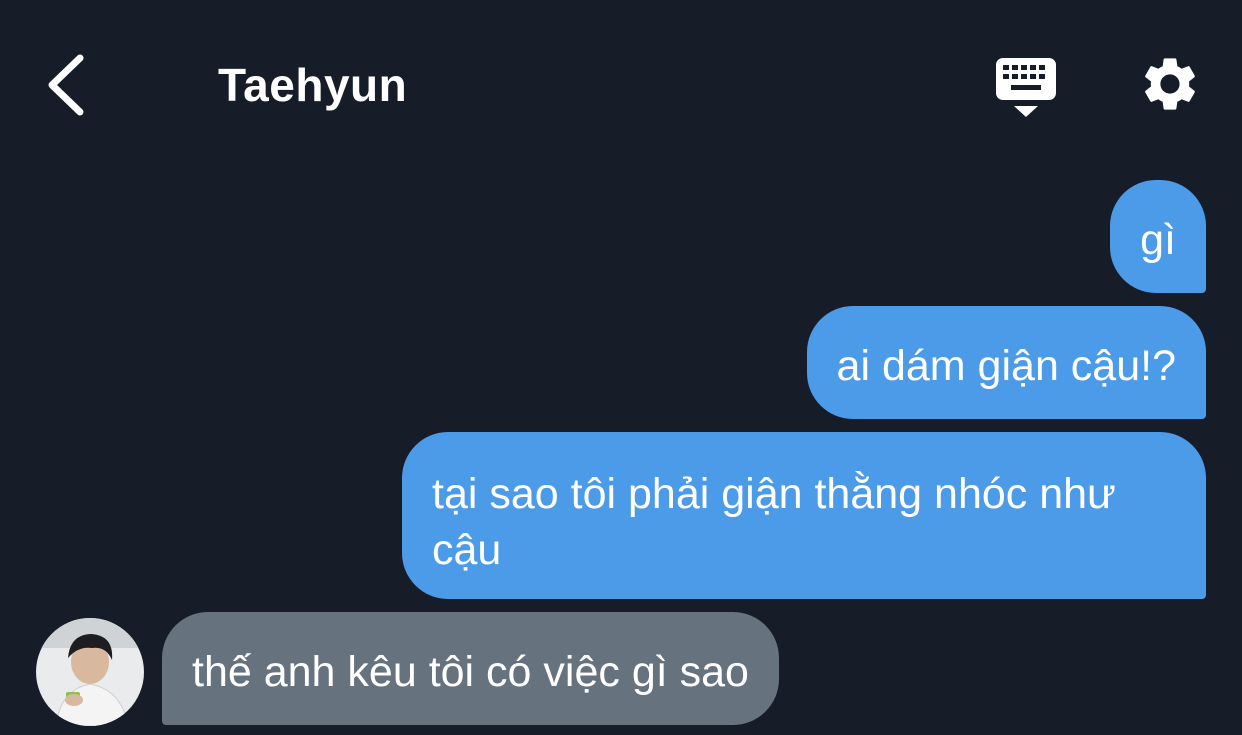 This screenshot has width=1242, height=735. Describe the element at coordinates (470, 668) in the screenshot. I see `message-bubble-incoming: thế anh kêu tôi có việc gì sao` at that location.